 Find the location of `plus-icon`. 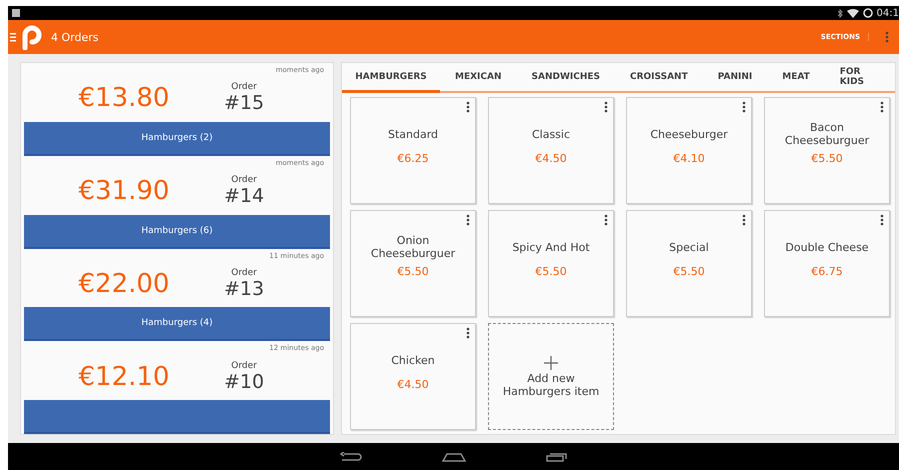

plus-icon is located at coordinates (551, 363).